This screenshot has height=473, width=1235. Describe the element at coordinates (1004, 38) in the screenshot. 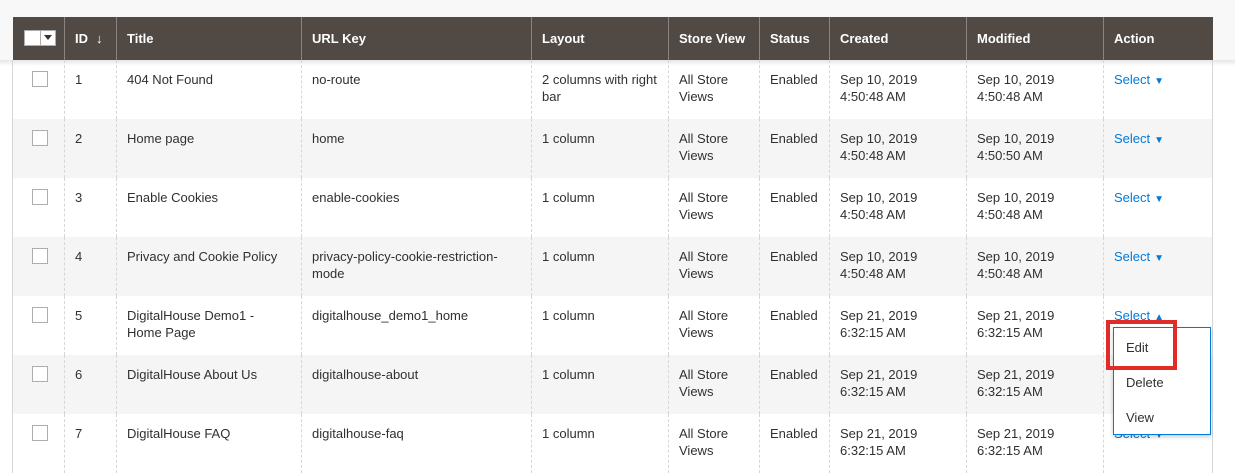

I see `column-label-modified: Modified` at that location.